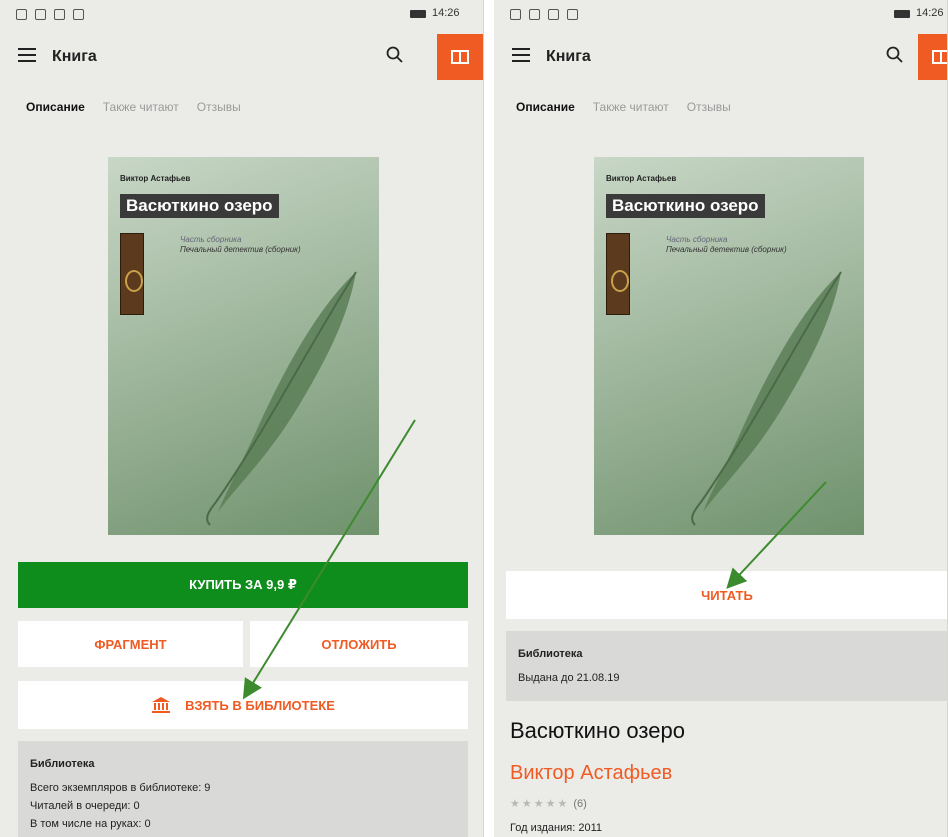 Image resolution: width=948 pixels, height=837 pixels. What do you see at coordinates (120, 788) in the screenshot?
I see `library-total-copies: Всего экземпляров в библиотеке: 9` at bounding box center [120, 788].